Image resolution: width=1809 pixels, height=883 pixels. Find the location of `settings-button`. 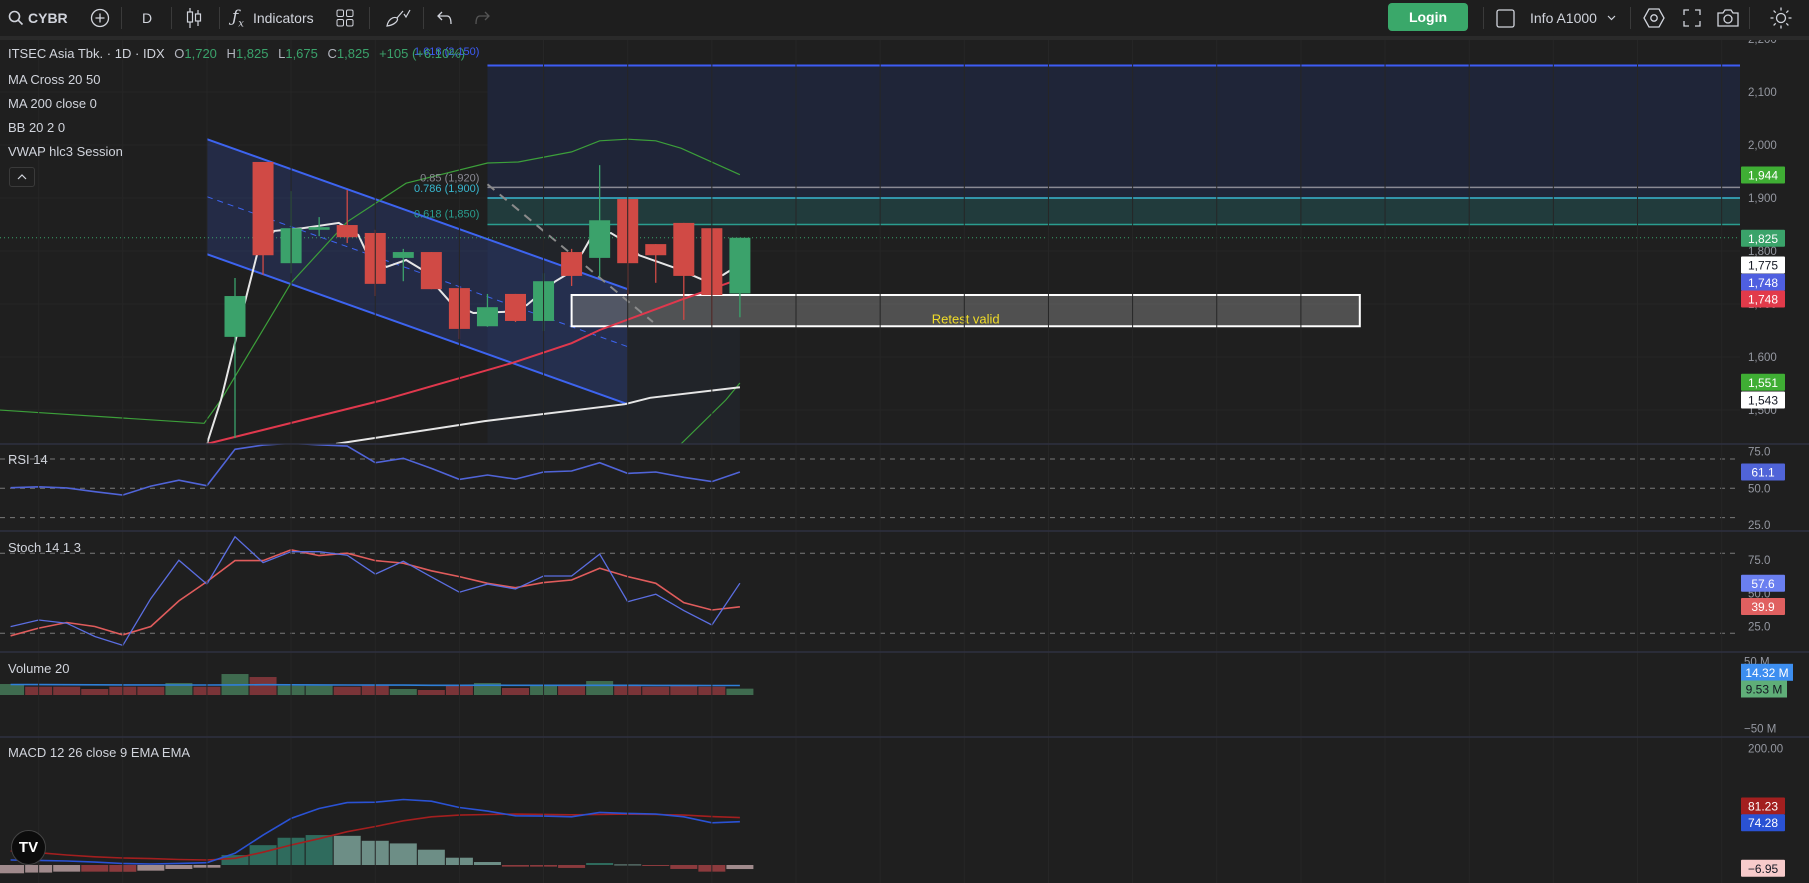

settings-button is located at coordinates (1654, 18).